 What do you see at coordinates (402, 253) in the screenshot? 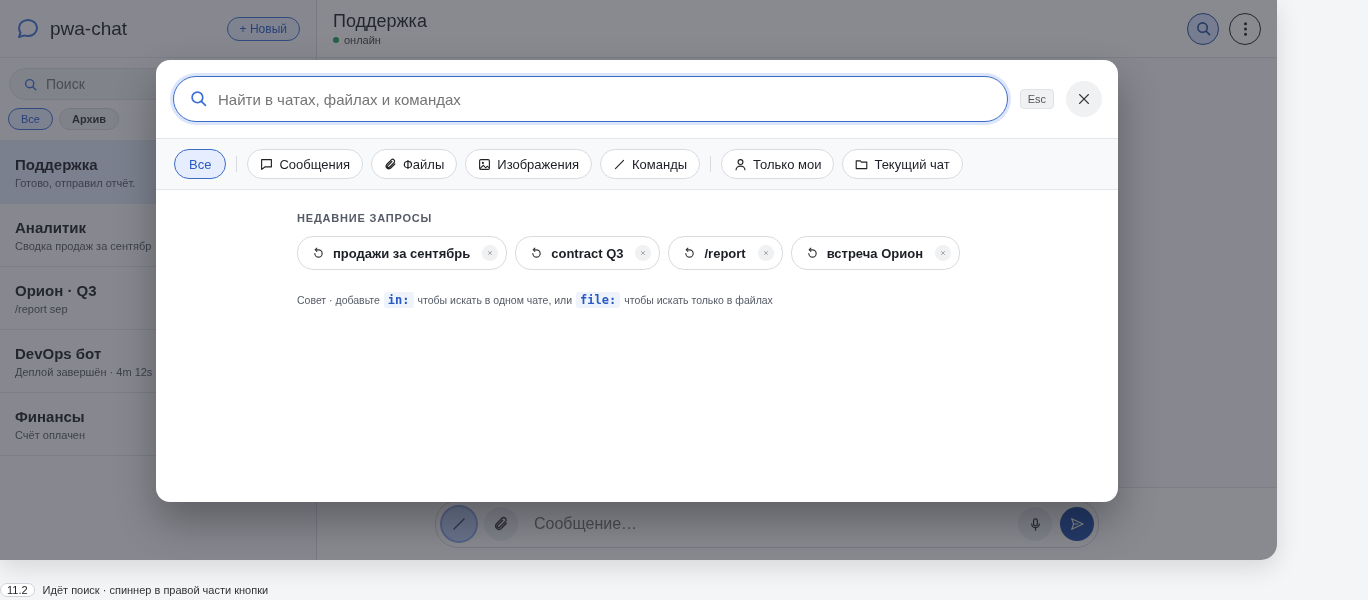
I see `query-text: продажи за сентябрь` at bounding box center [402, 253].